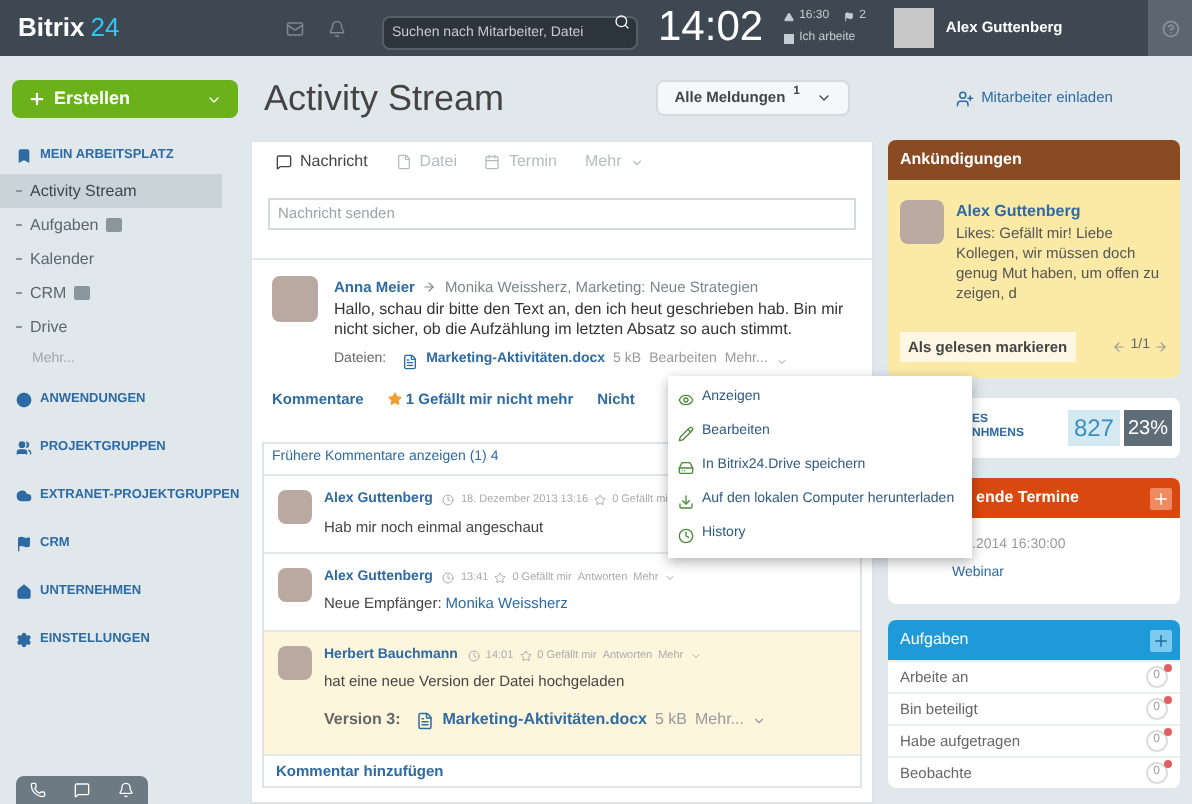  I want to click on flag-icon, so click(848, 17).